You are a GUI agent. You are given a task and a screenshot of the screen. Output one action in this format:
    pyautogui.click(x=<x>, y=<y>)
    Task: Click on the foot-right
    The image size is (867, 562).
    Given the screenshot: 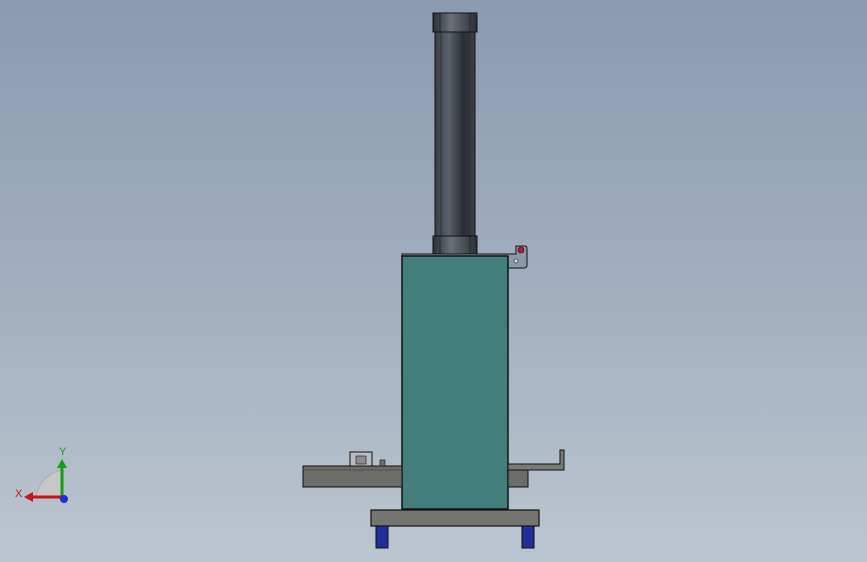 What is the action you would take?
    pyautogui.click(x=528, y=537)
    